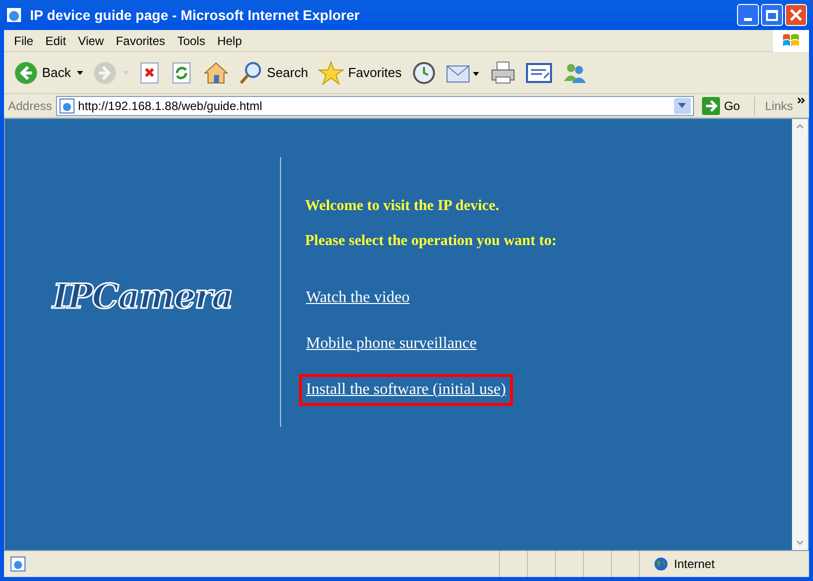  Describe the element at coordinates (30, 106) in the screenshot. I see `address-label: Address` at that location.